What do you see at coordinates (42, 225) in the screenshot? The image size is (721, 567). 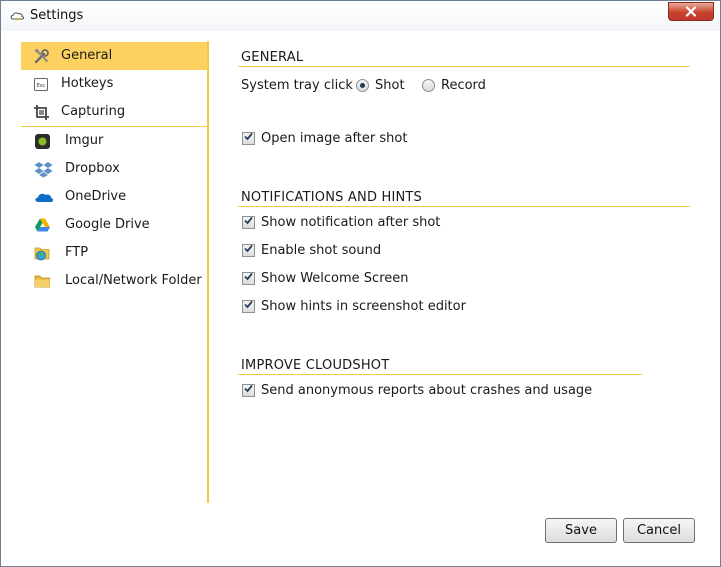 I see `google-drive-icon` at bounding box center [42, 225].